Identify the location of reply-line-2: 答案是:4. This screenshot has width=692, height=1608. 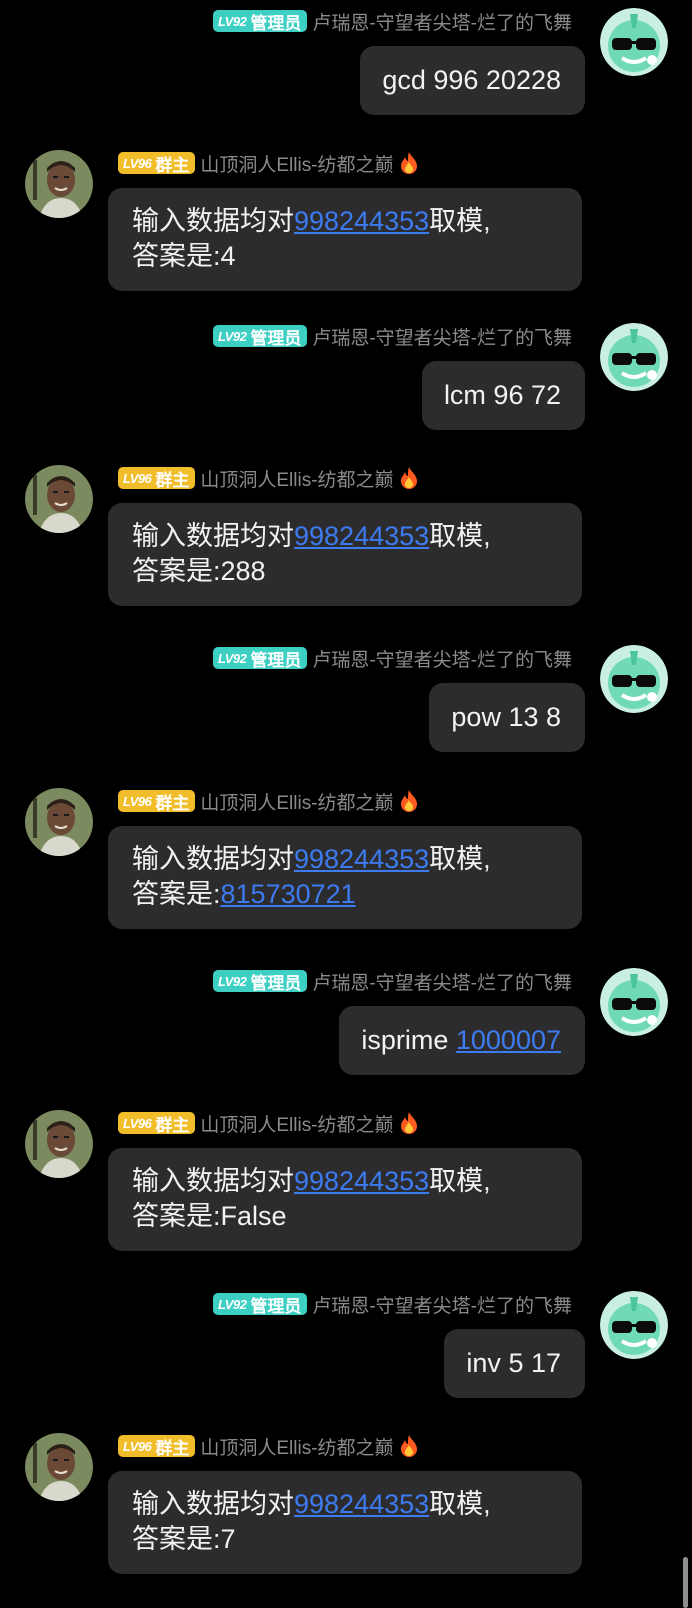
(184, 256).